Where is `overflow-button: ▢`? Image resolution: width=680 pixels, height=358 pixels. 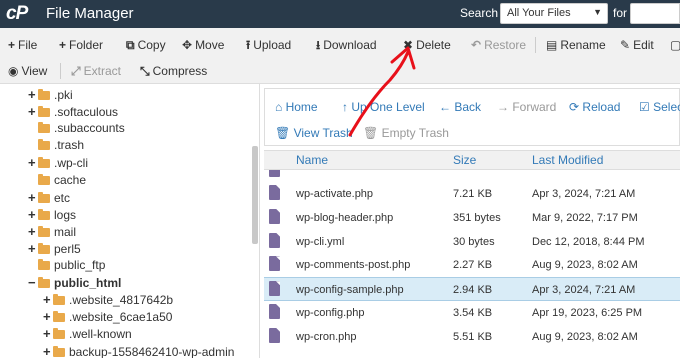 overflow-button: ▢ is located at coordinates (675, 45).